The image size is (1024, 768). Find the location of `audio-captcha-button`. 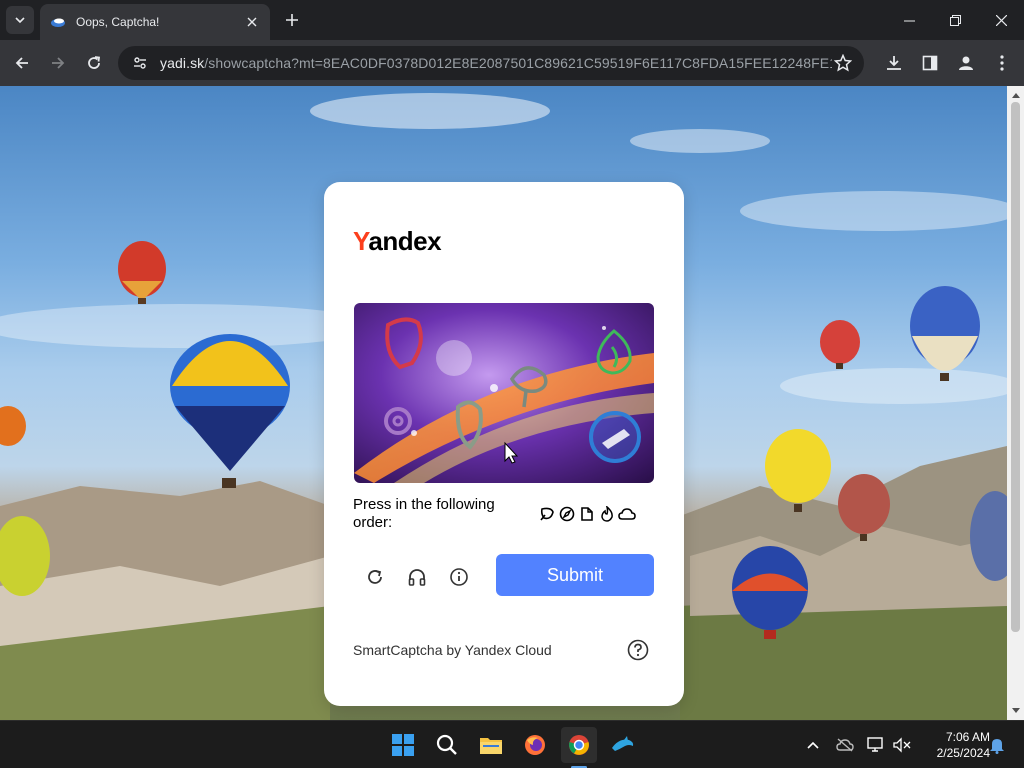

audio-captcha-button is located at coordinates (417, 577).